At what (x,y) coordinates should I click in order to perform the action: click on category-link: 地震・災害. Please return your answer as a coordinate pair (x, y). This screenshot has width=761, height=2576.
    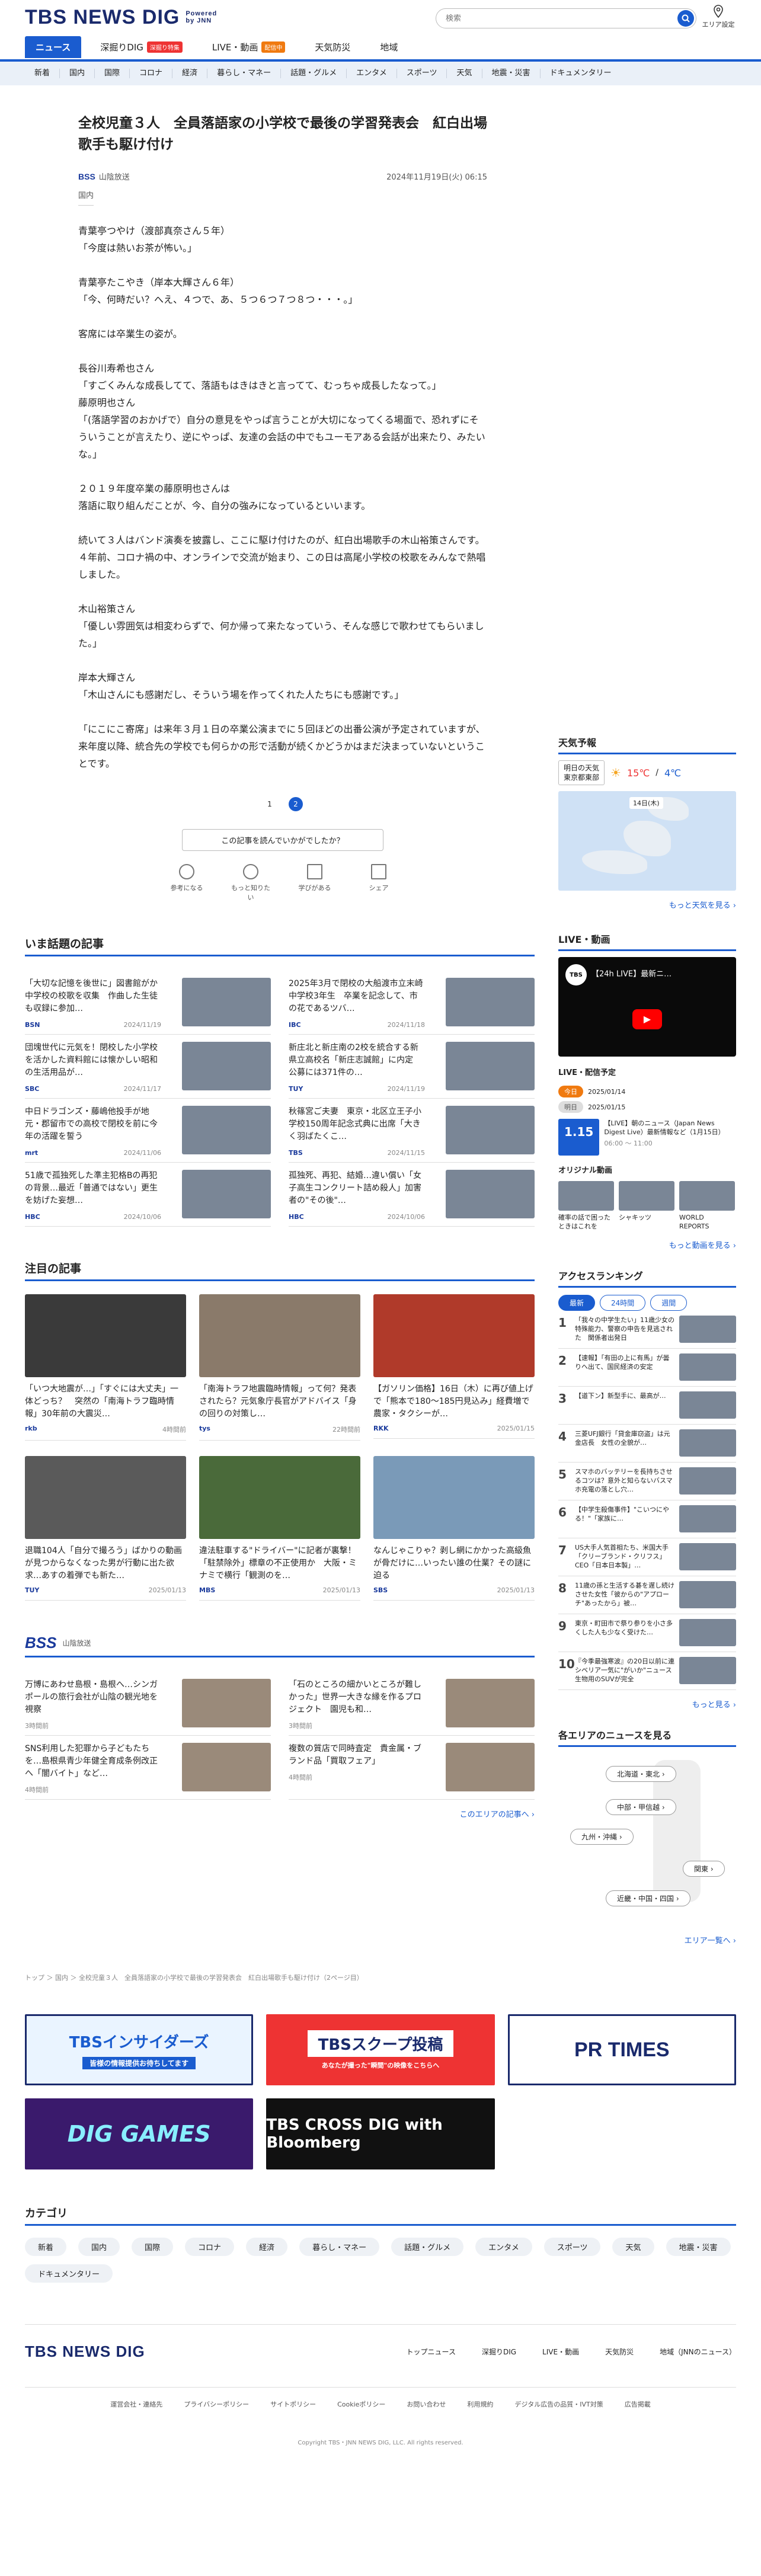
    Looking at the image, I should click on (512, 73).